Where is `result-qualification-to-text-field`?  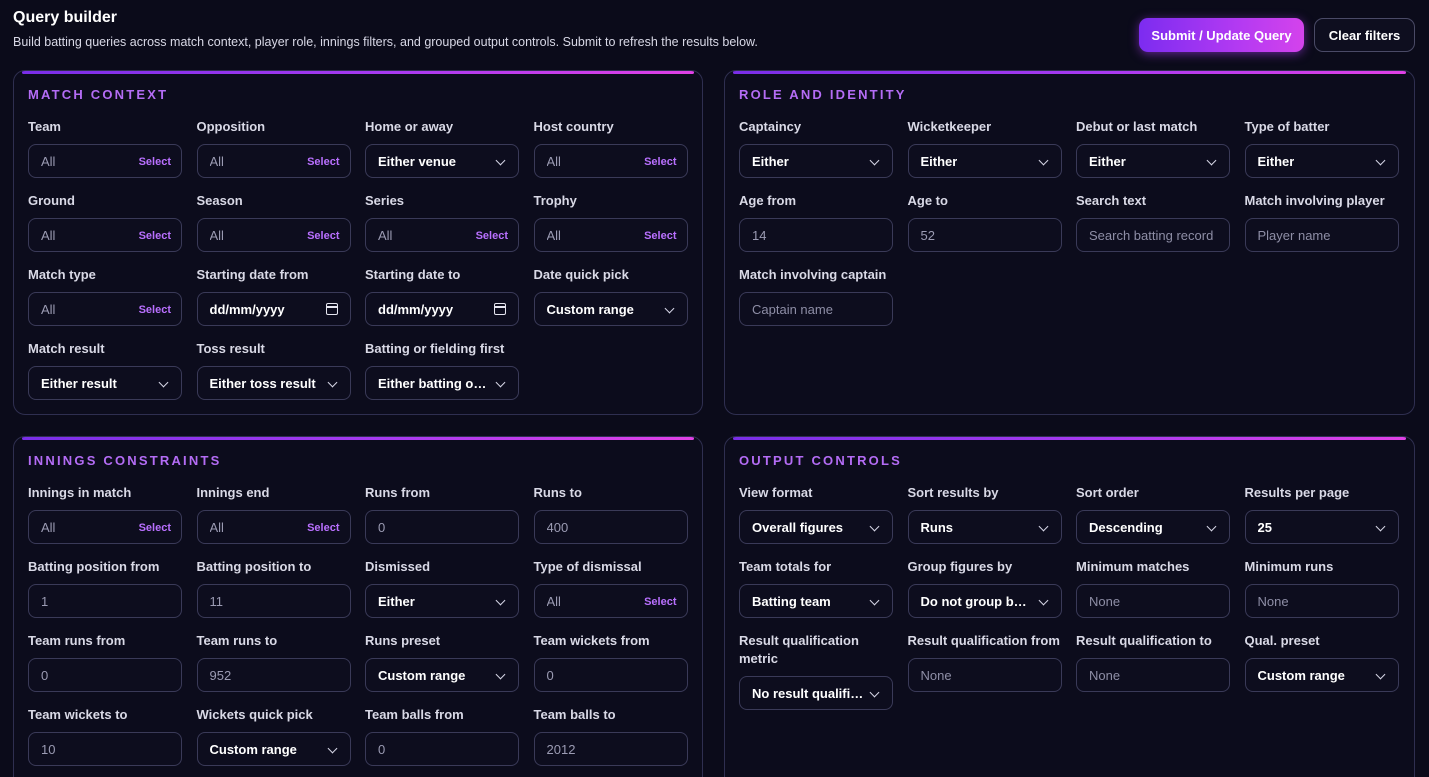 result-qualification-to-text-field is located at coordinates (1153, 675).